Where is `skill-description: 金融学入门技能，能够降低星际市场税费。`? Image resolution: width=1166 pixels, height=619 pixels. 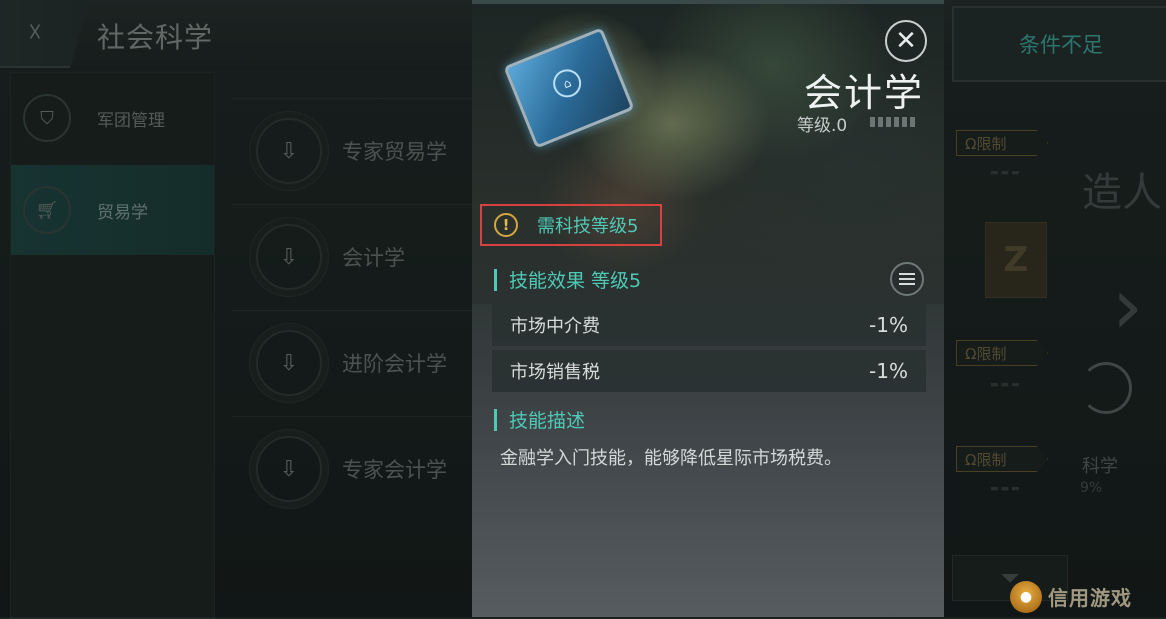
skill-description: 金融学入门技能，能够降低星际市场税费。 is located at coordinates (671, 458).